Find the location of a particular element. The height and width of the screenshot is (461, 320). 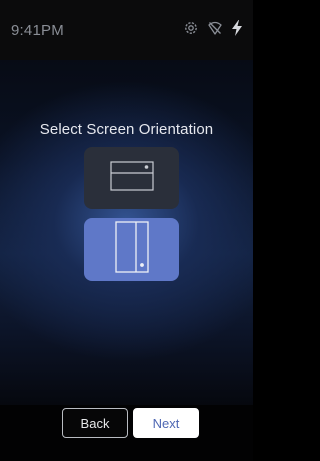

lightning-icon is located at coordinates (237, 28).